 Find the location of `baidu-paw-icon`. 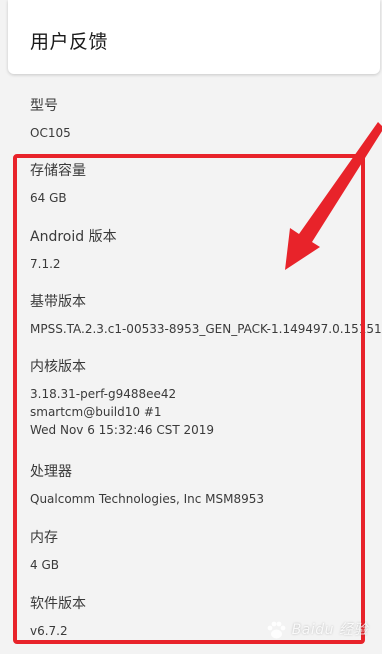

baidu-paw-icon is located at coordinates (276, 630).